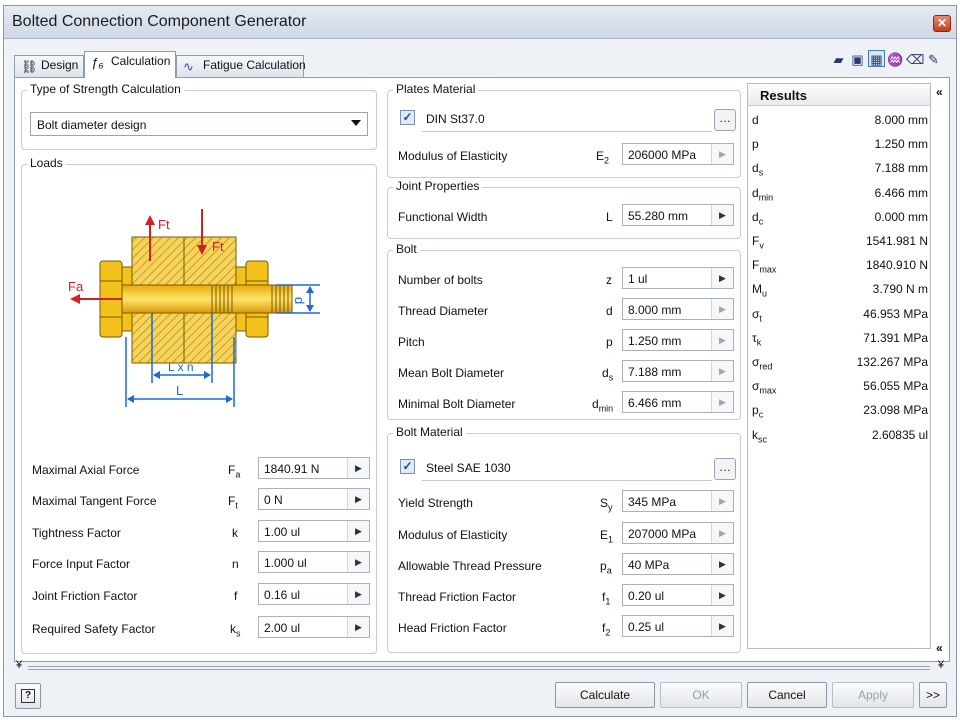 The width and height of the screenshot is (960, 720). I want to click on yield-strength-field: 345 MPa ▶, so click(678, 501).